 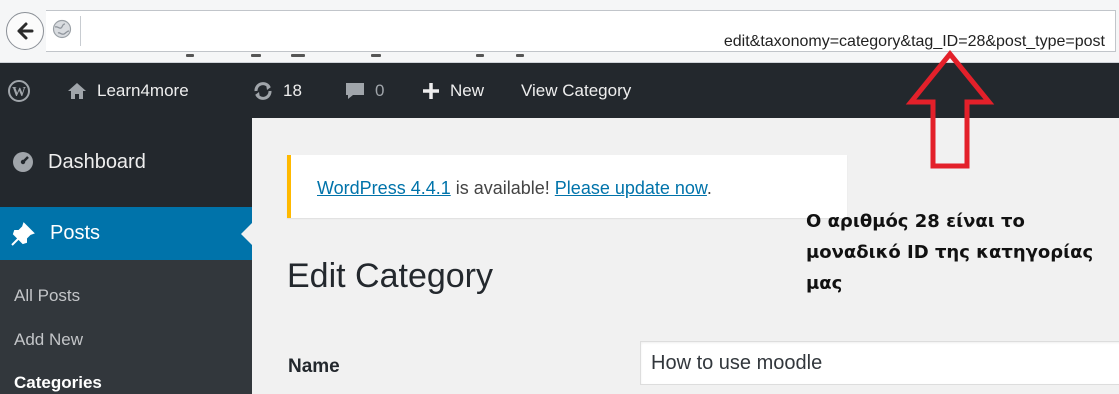 I want to click on site-name: Learn4more, so click(x=143, y=90).